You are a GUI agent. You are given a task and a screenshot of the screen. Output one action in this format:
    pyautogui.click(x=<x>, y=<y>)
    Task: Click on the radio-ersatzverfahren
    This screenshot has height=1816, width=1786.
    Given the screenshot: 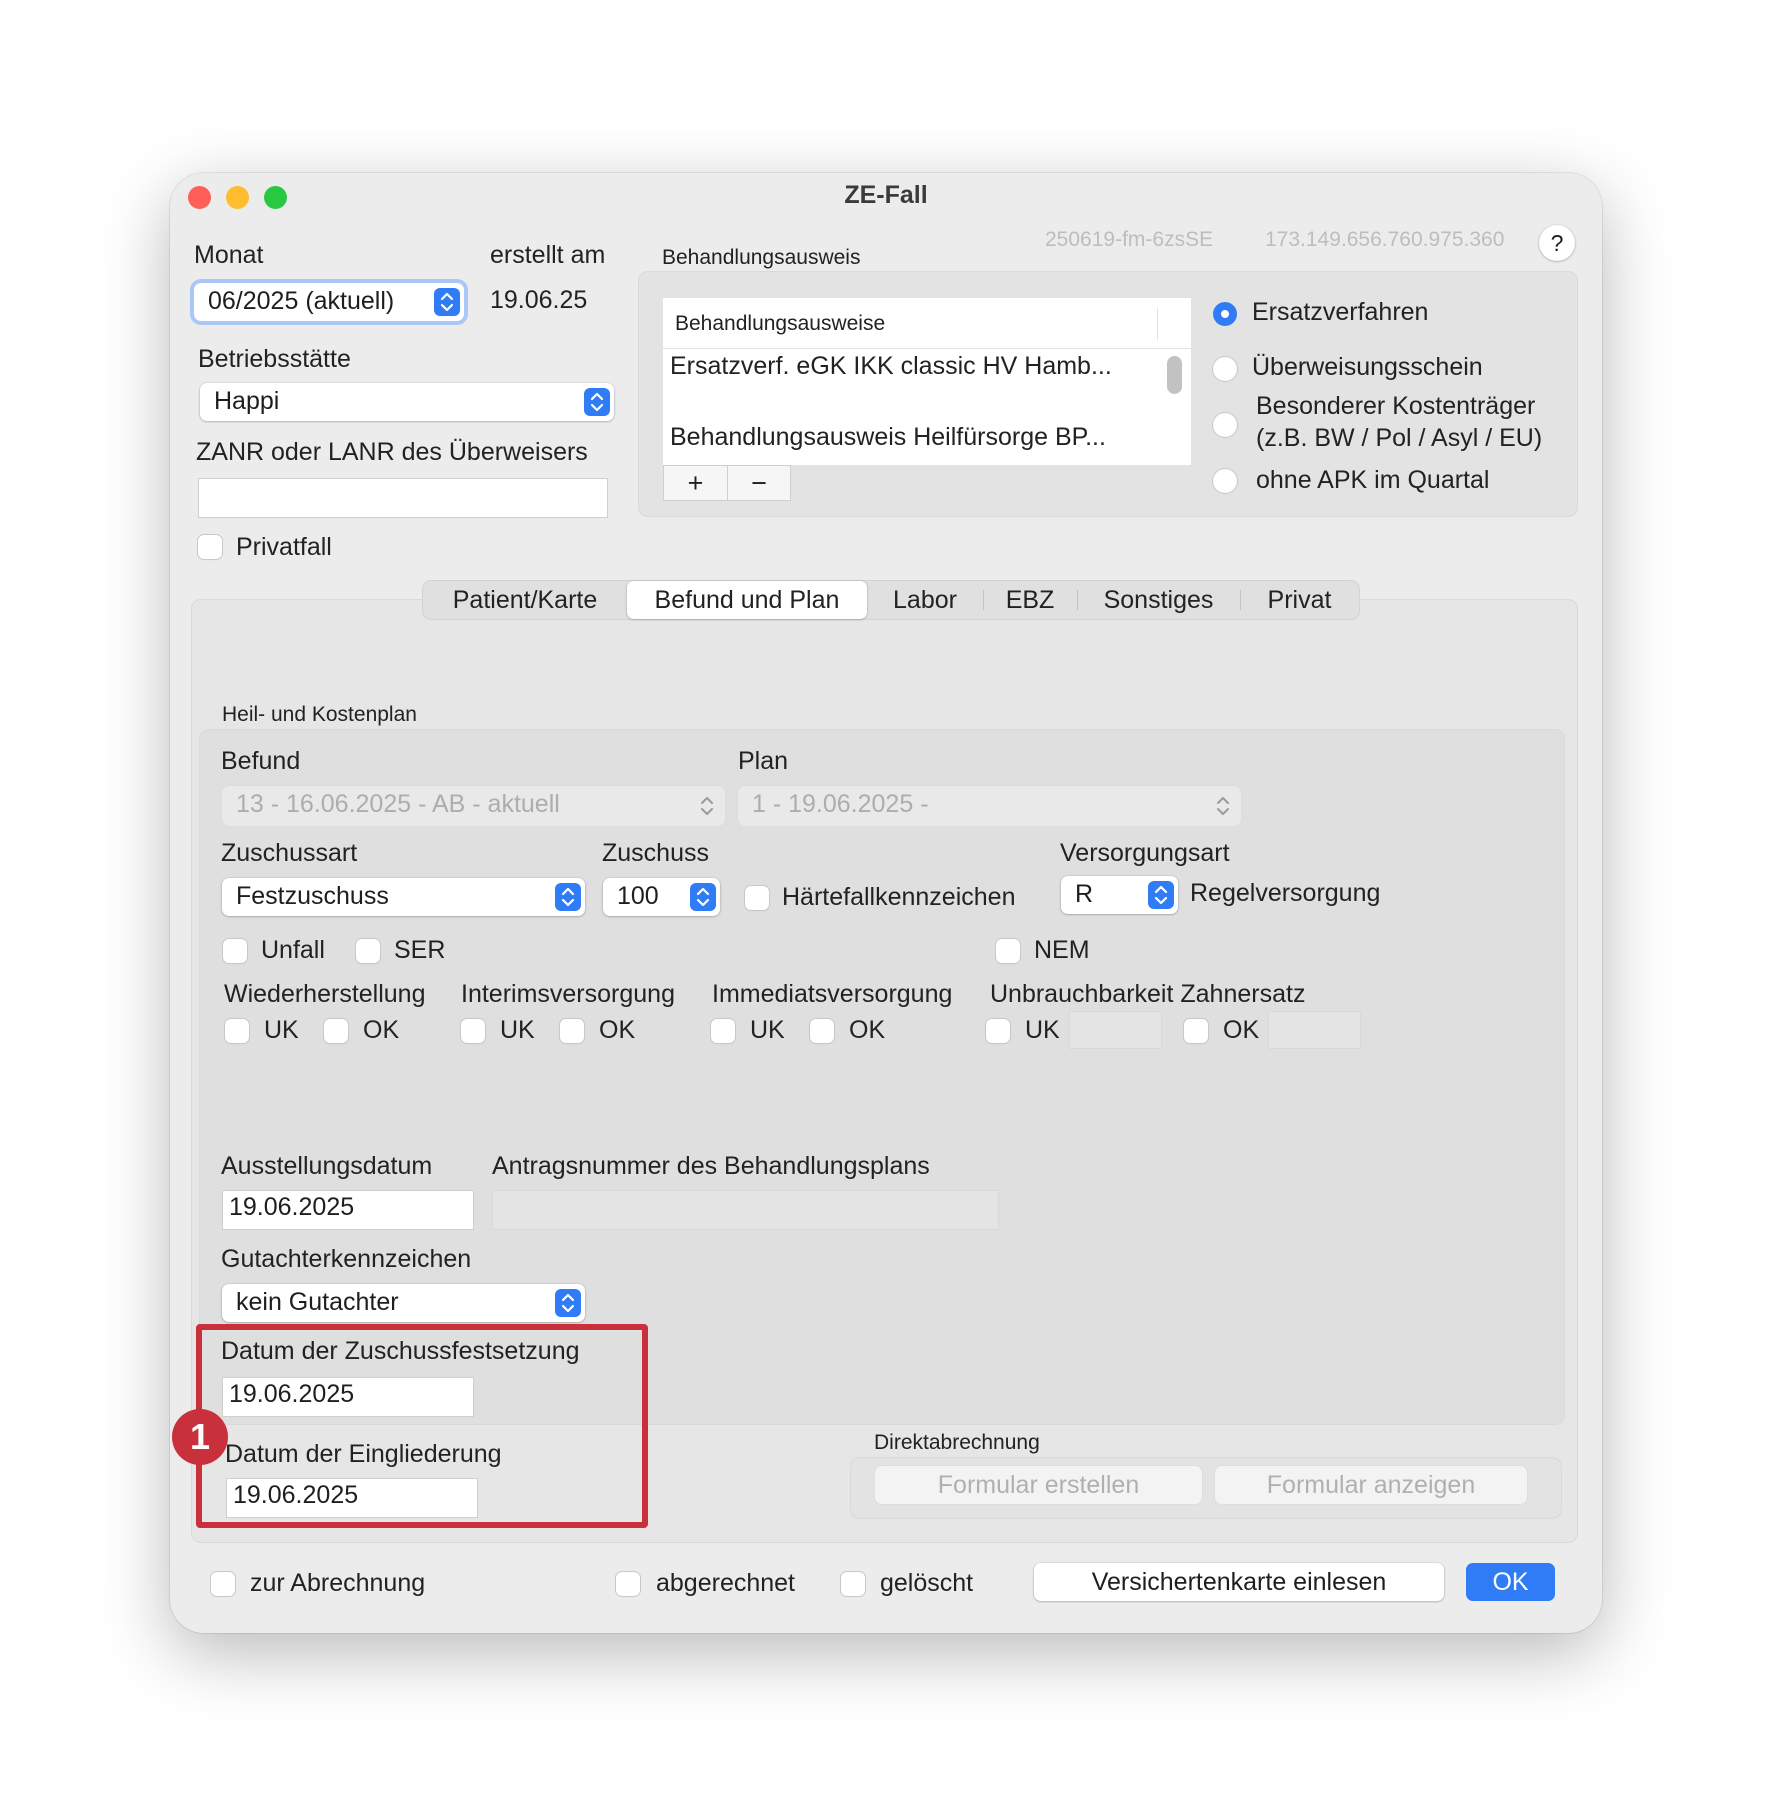 What is the action you would take?
    pyautogui.click(x=1225, y=314)
    